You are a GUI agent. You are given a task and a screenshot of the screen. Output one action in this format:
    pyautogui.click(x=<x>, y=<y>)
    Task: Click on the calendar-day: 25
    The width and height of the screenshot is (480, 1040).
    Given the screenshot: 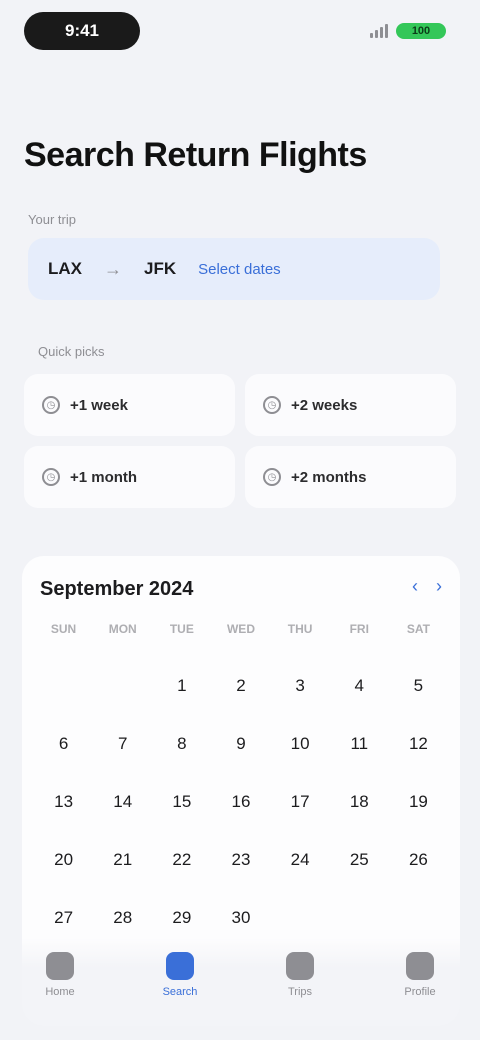 What is the action you would take?
    pyautogui.click(x=359, y=860)
    